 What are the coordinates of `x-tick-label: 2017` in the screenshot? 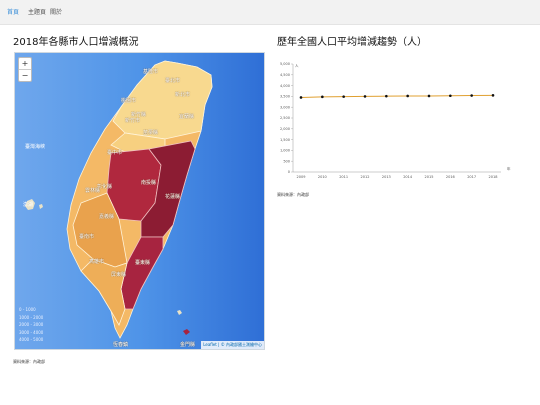 It's located at (471, 177).